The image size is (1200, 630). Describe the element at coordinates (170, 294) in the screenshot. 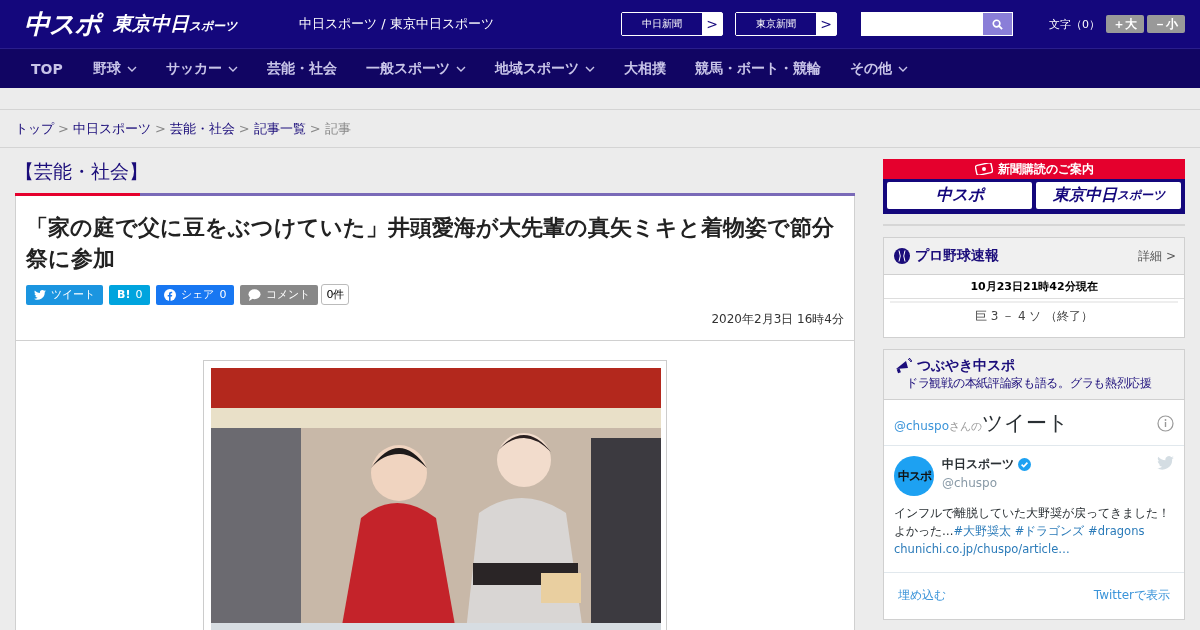

I see `facebook-icon` at that location.